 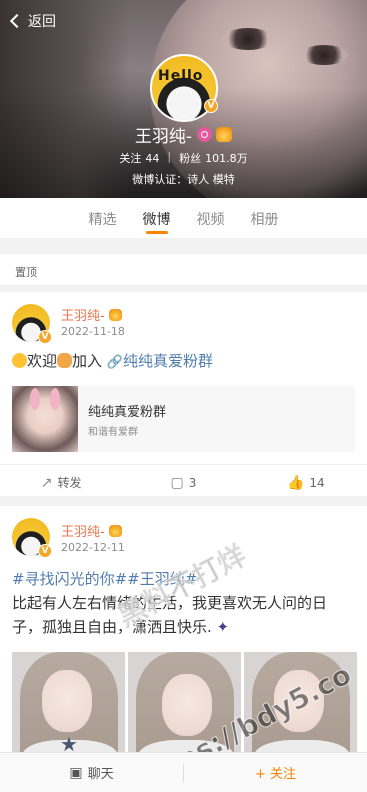 What do you see at coordinates (100, 774) in the screenshot?
I see `chat-label: 聊天` at bounding box center [100, 774].